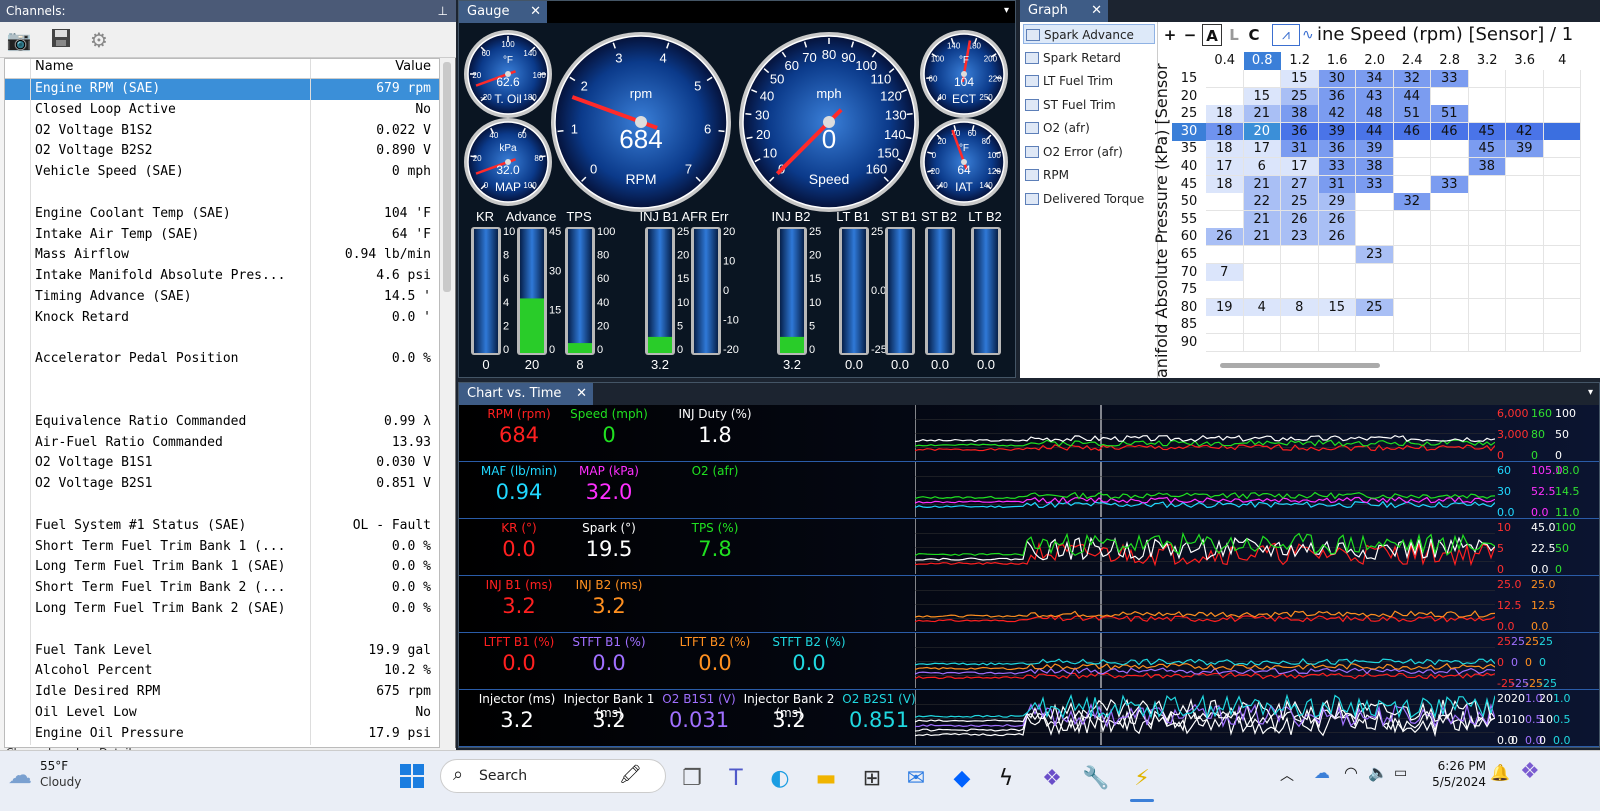 The image size is (1600, 811). I want to click on channel-row: Engine RPM (SAE) 679 rpm, so click(222, 89).